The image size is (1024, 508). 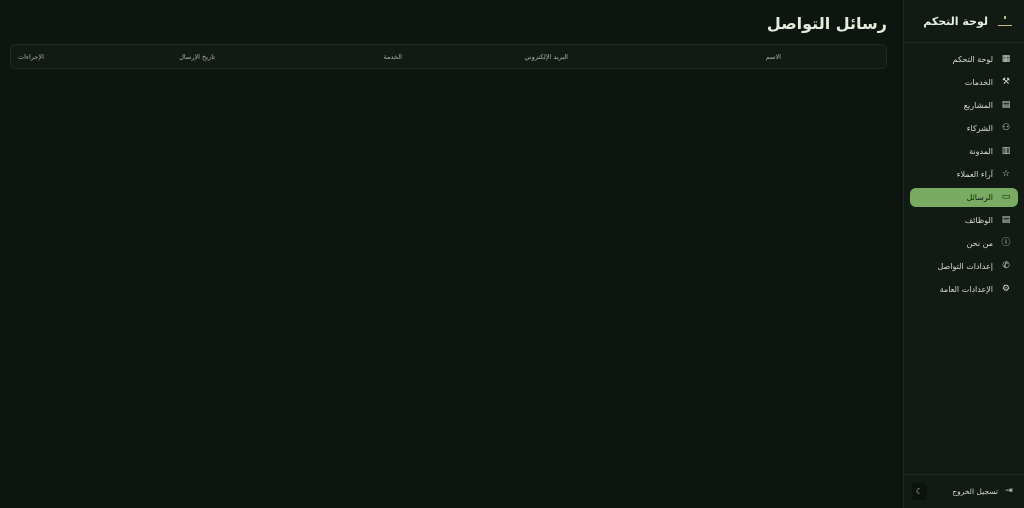 What do you see at coordinates (546, 57) in the screenshot?
I see `column-header-email: البريد الإلكتروني` at bounding box center [546, 57].